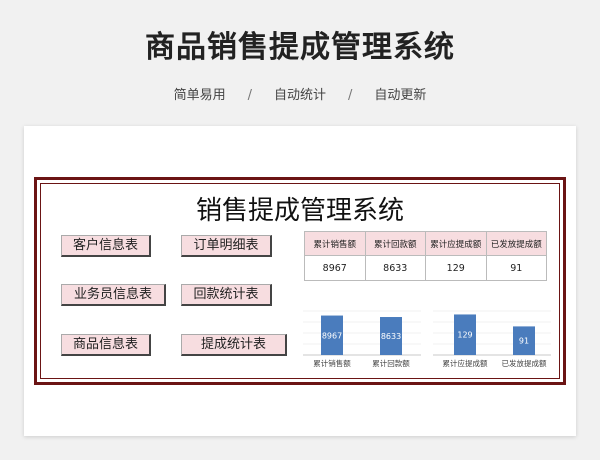  I want to click on table-header-row: 累计销售额 累计回款额 累计应提成额 已发放提成额, so click(425, 243).